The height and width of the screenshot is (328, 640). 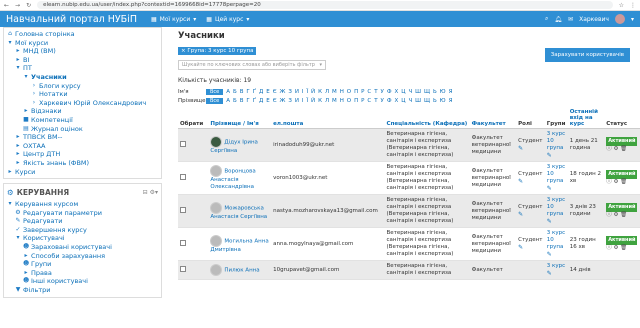 I want to click on message-icon: ✉, so click(x=570, y=19).